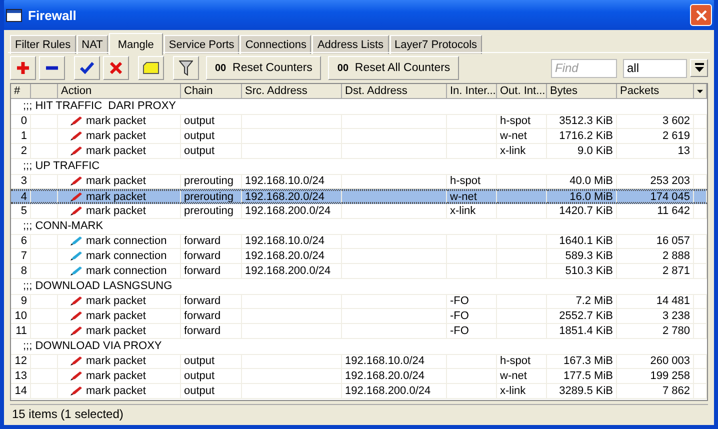  I want to click on column-header: Bytes, so click(582, 91).